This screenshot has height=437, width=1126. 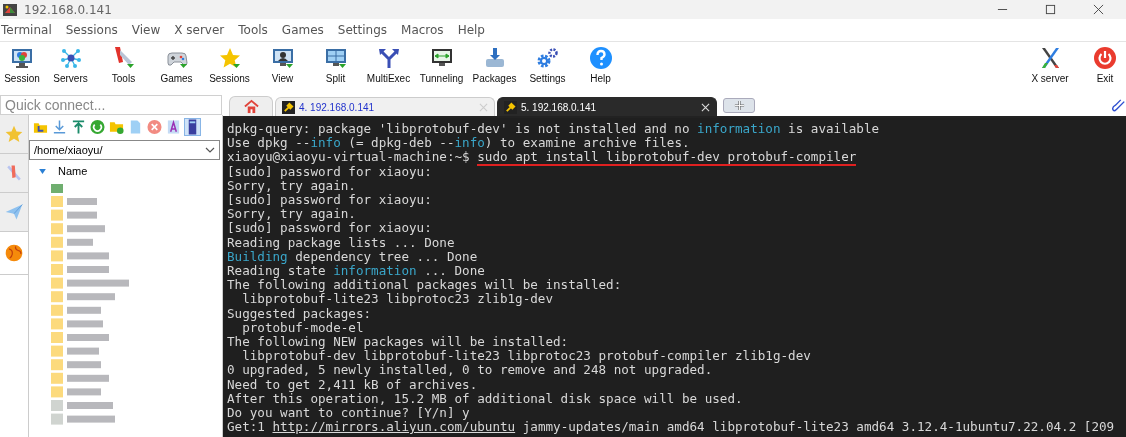 I want to click on upload-icon, so click(x=78, y=127).